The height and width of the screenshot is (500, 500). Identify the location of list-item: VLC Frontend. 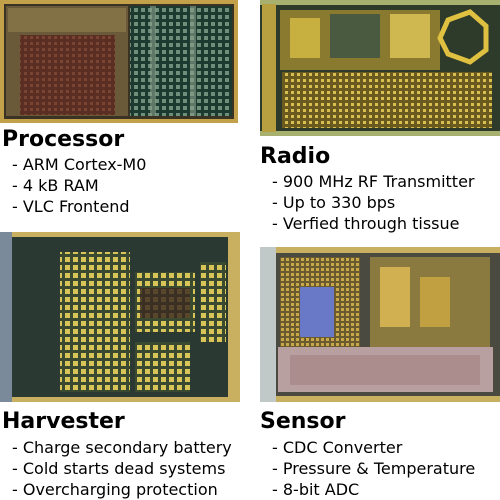
(79, 206).